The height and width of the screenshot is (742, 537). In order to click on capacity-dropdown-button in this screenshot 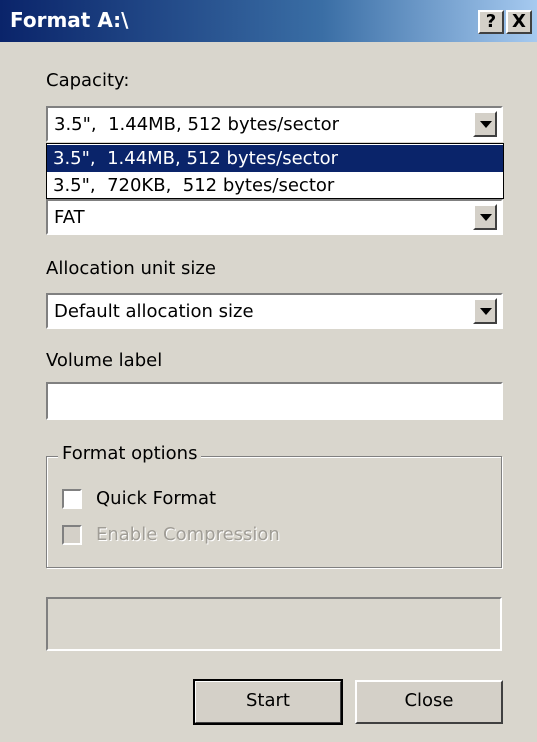, I will do `click(485, 124)`.